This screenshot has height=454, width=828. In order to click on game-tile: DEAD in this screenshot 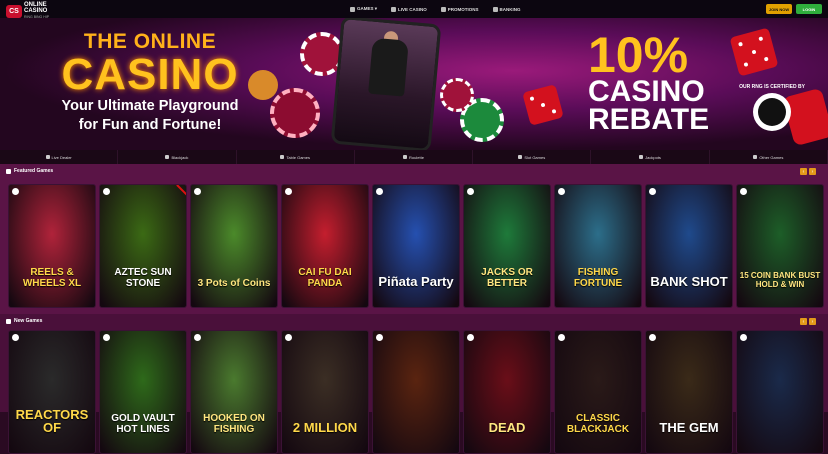, I will do `click(507, 392)`.